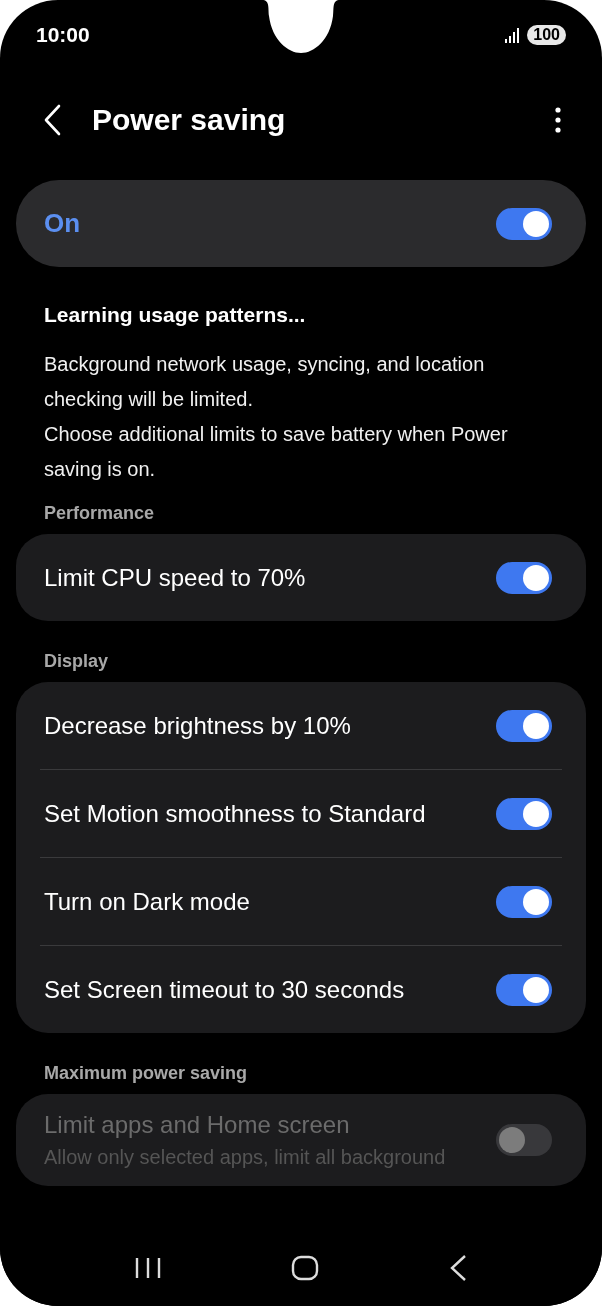  I want to click on recent-apps-button, so click(148, 1268).